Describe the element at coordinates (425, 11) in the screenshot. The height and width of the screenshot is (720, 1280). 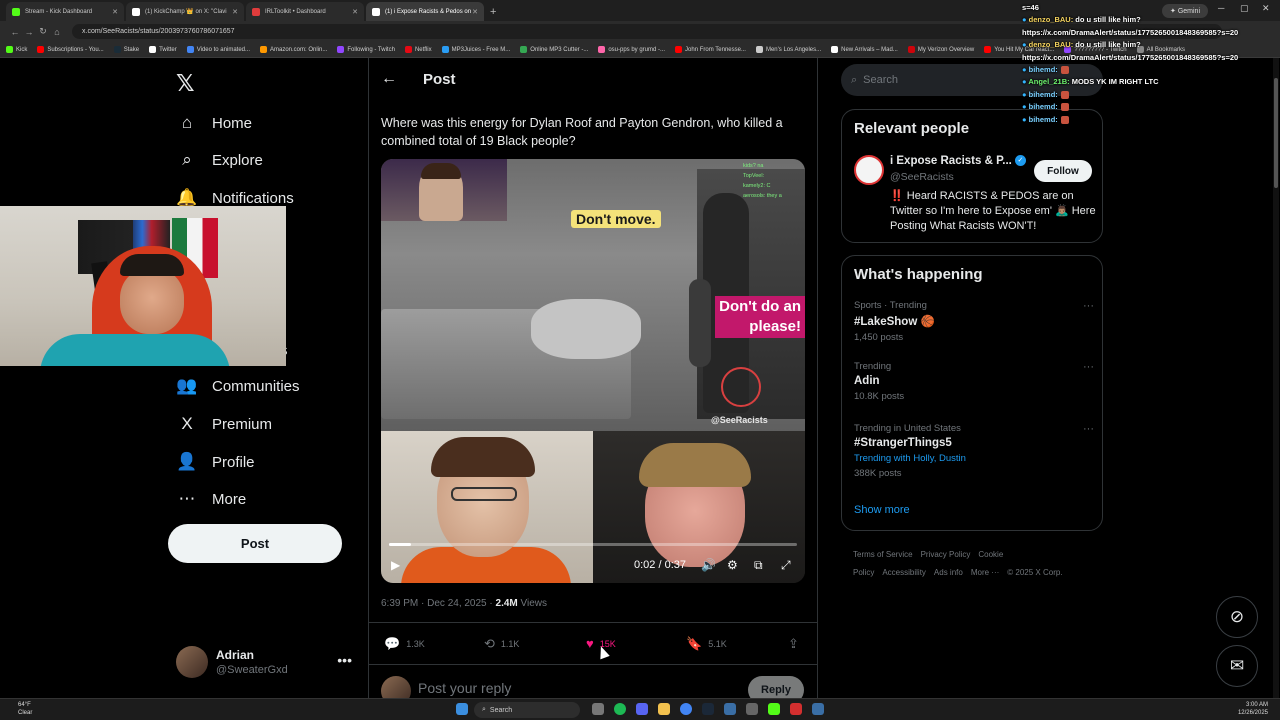
I see `browser-tab: (1) i Expose Racists & Pedos on ✕` at that location.